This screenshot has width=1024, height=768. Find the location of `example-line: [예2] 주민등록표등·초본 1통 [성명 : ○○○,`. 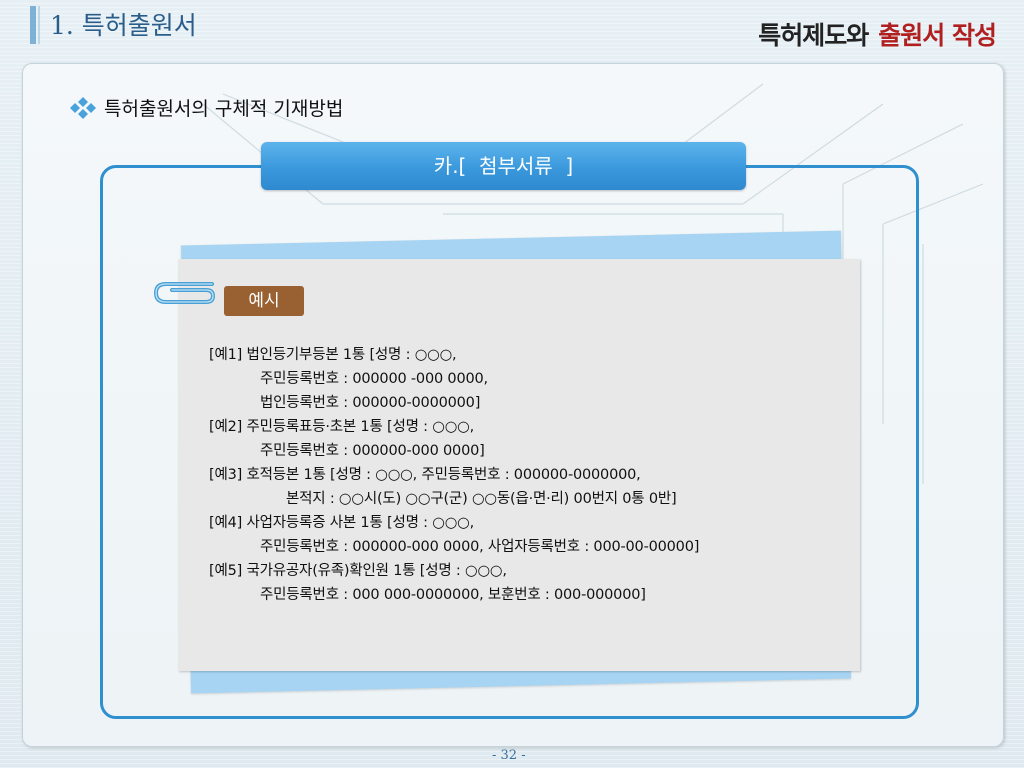

example-line: [예2] 주민등록표등·초본 1통 [성명 : ○○○, is located at coordinates (342, 427).